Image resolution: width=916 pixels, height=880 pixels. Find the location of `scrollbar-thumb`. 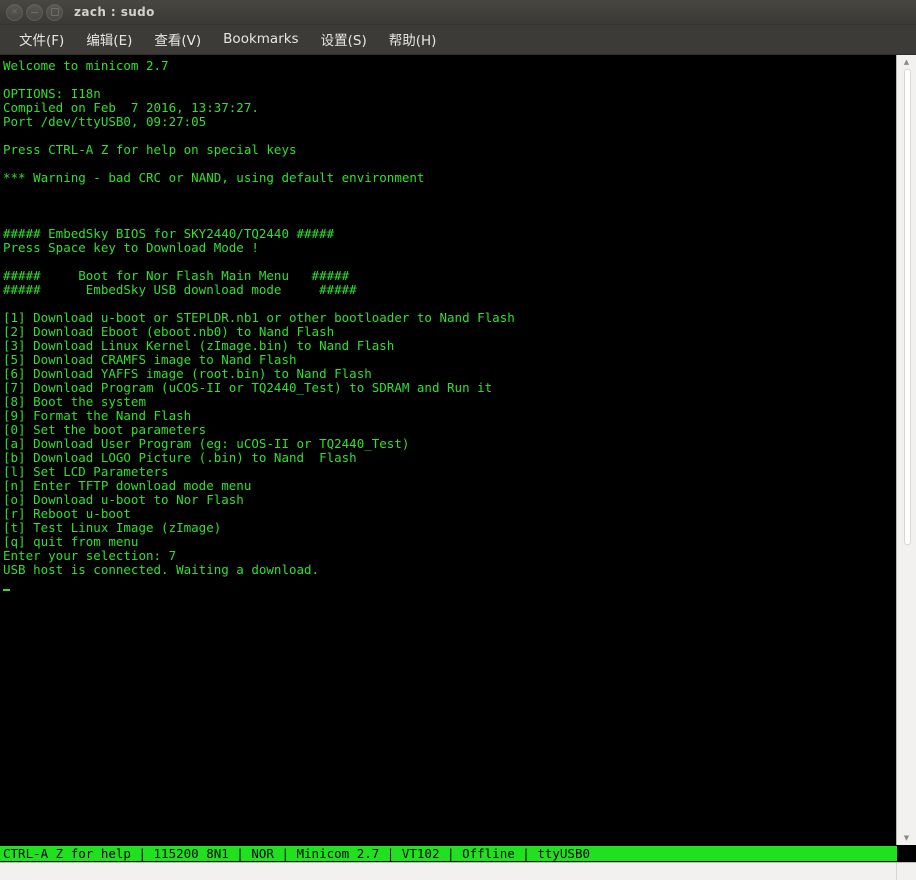

scrollbar-thumb is located at coordinates (907, 307).